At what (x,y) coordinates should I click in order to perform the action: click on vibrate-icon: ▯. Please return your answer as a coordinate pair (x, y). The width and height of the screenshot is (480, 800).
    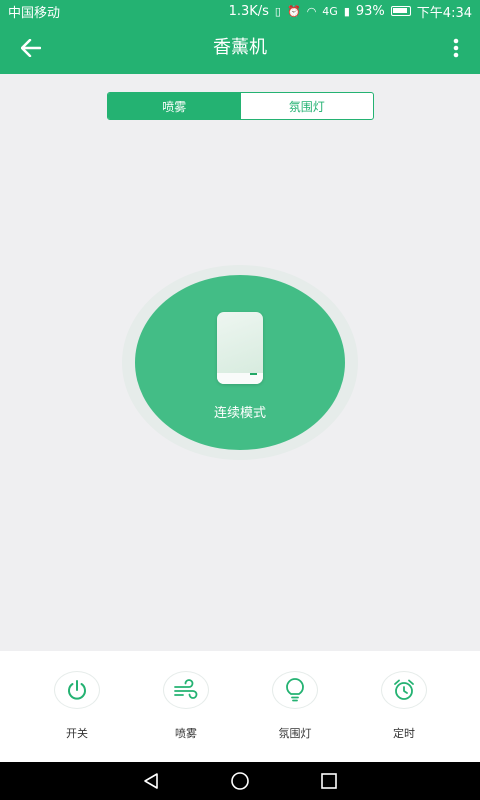
    Looking at the image, I should click on (277, 11).